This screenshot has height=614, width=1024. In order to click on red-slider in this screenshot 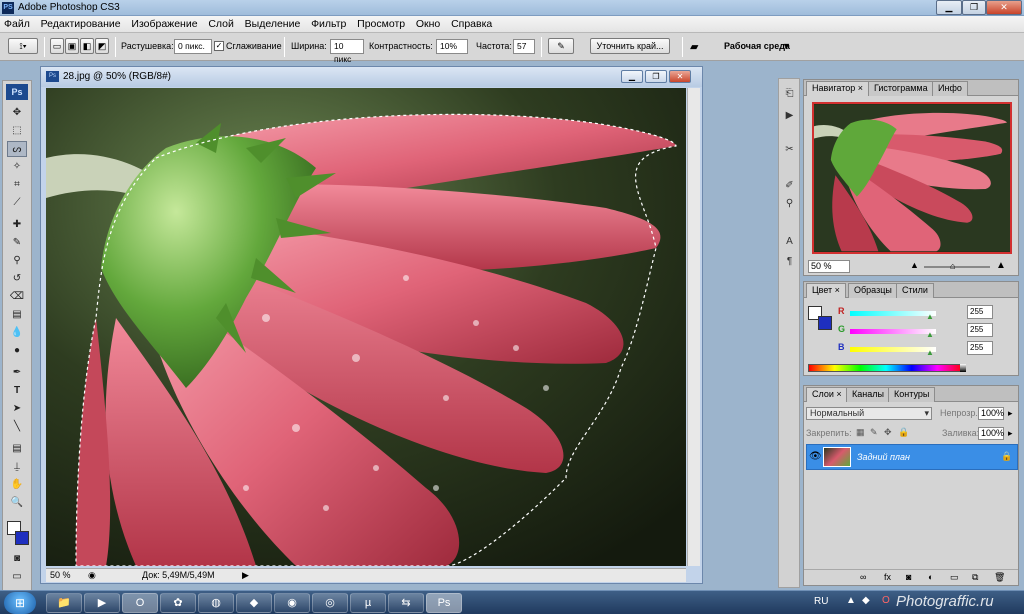, I will do `click(893, 313)`.